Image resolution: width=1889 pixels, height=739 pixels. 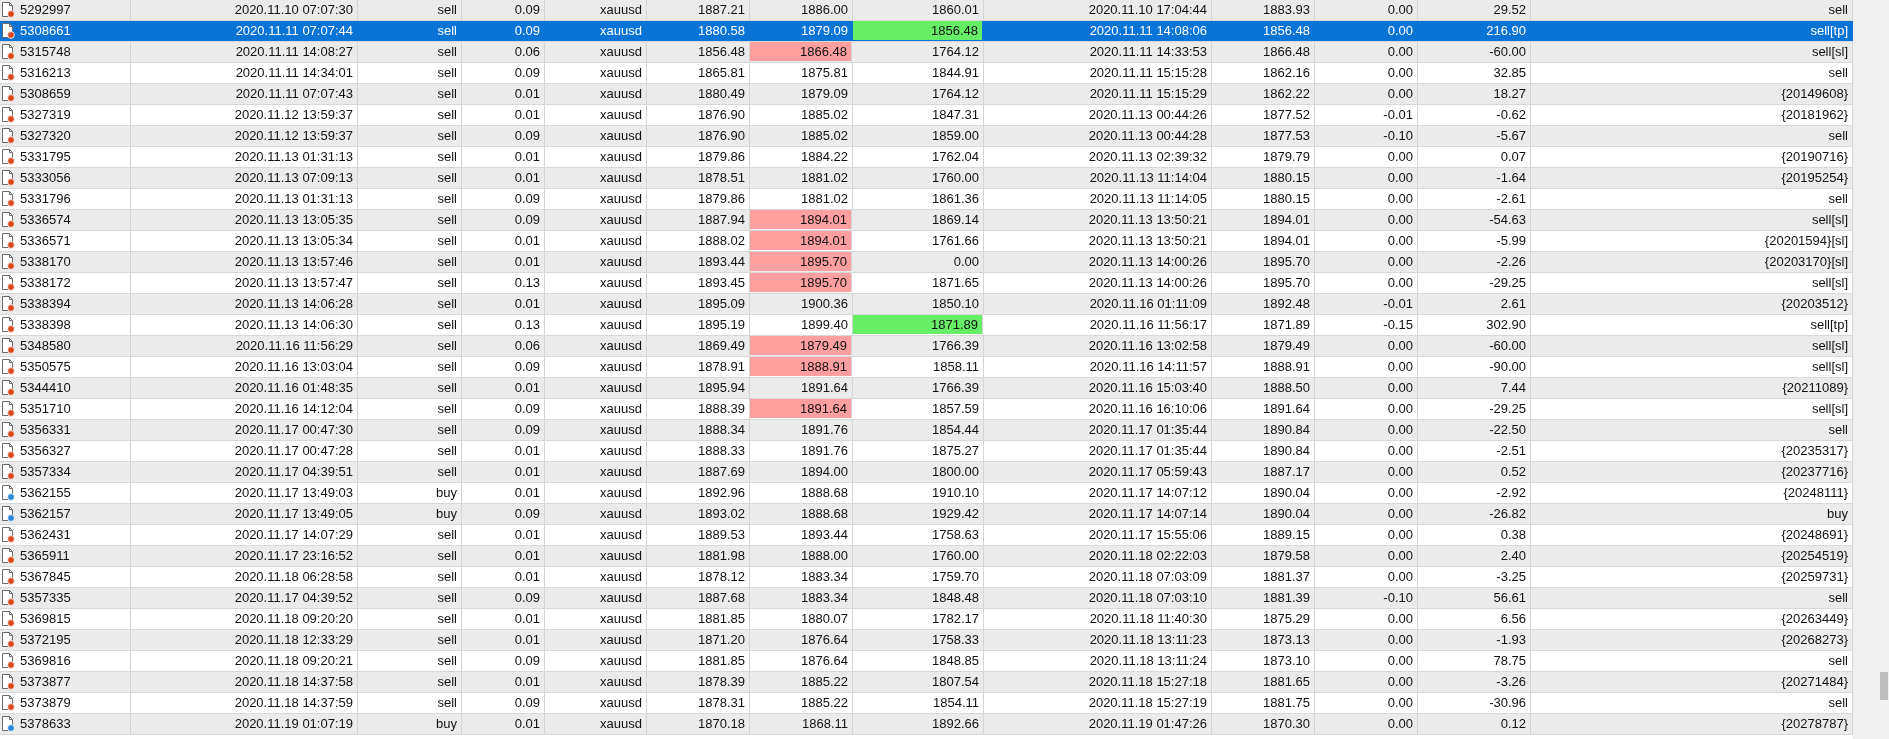 What do you see at coordinates (1474, 136) in the screenshot?
I see `table-cell: -5.67` at bounding box center [1474, 136].